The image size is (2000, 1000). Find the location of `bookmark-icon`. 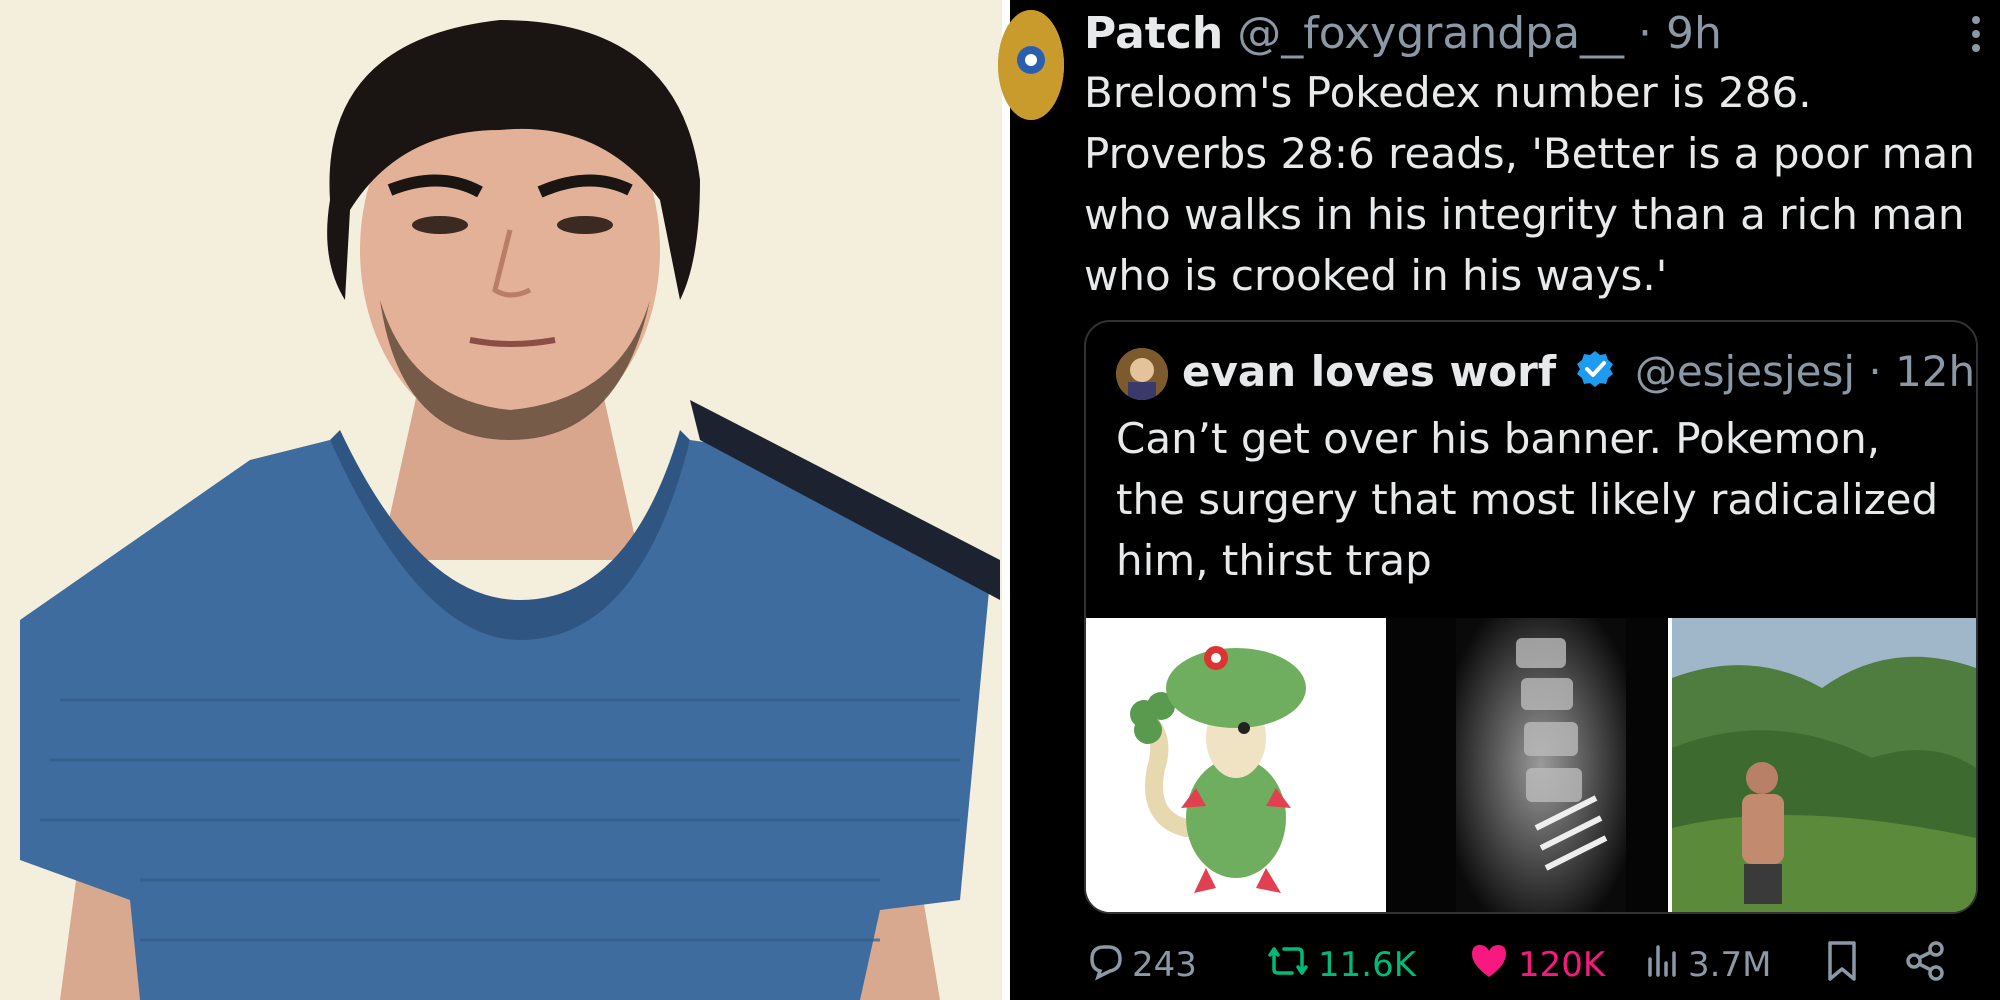

bookmark-icon is located at coordinates (1842, 965).